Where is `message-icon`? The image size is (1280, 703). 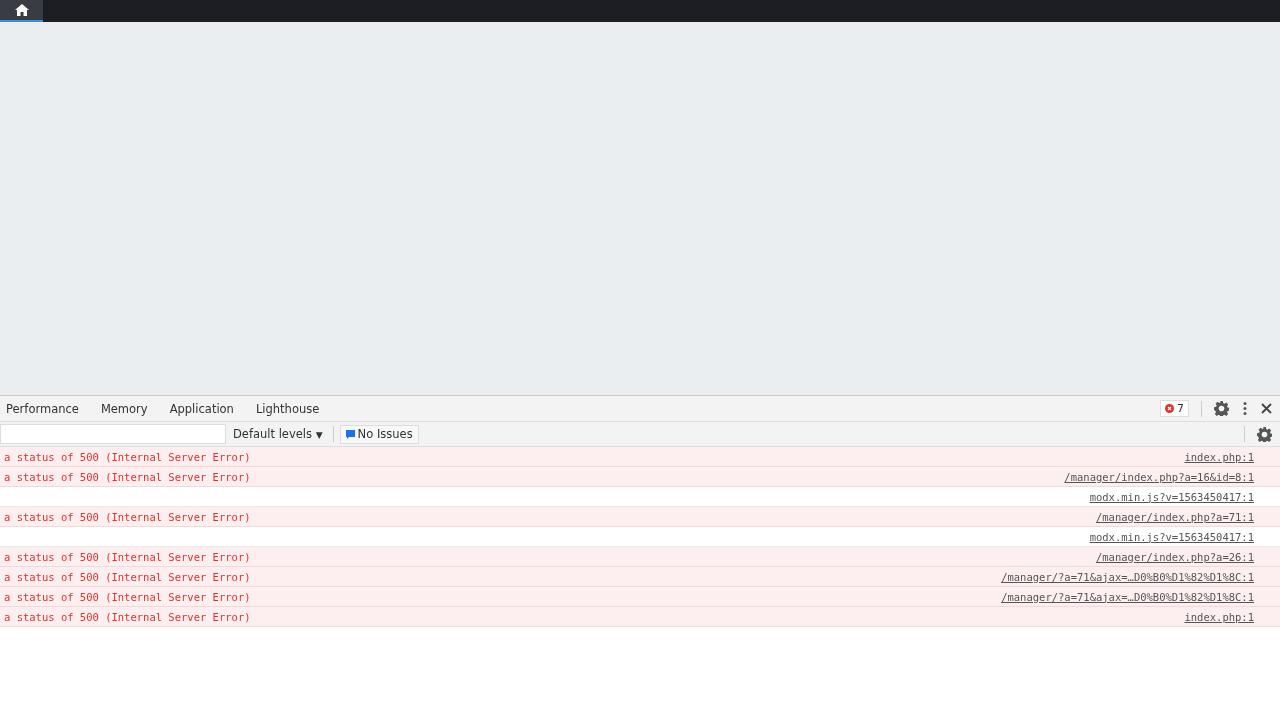 message-icon is located at coordinates (350, 434).